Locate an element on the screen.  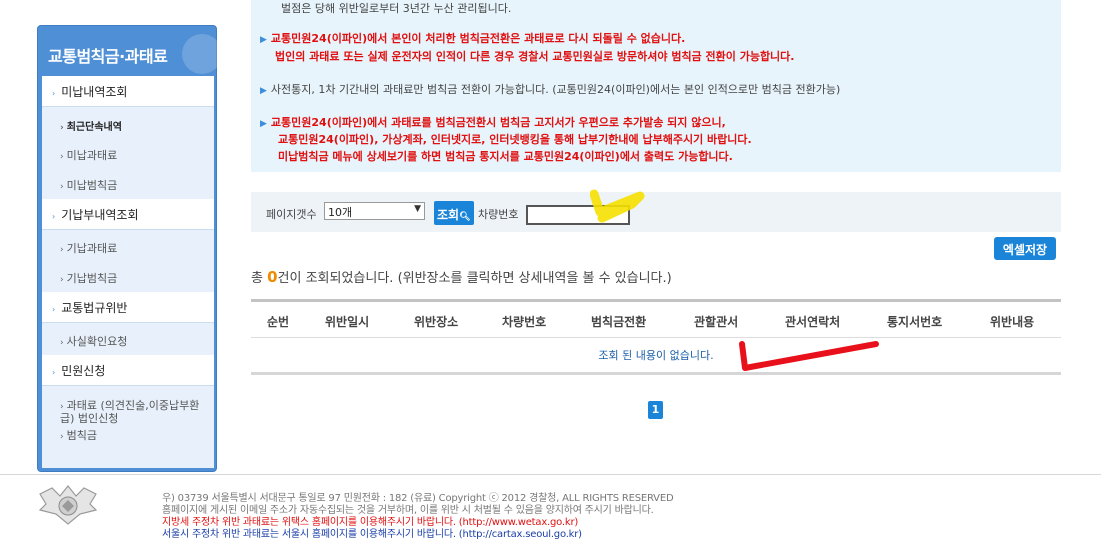
sidebar-sub-recent: › 최근단속내역 is located at coordinates (91, 125).